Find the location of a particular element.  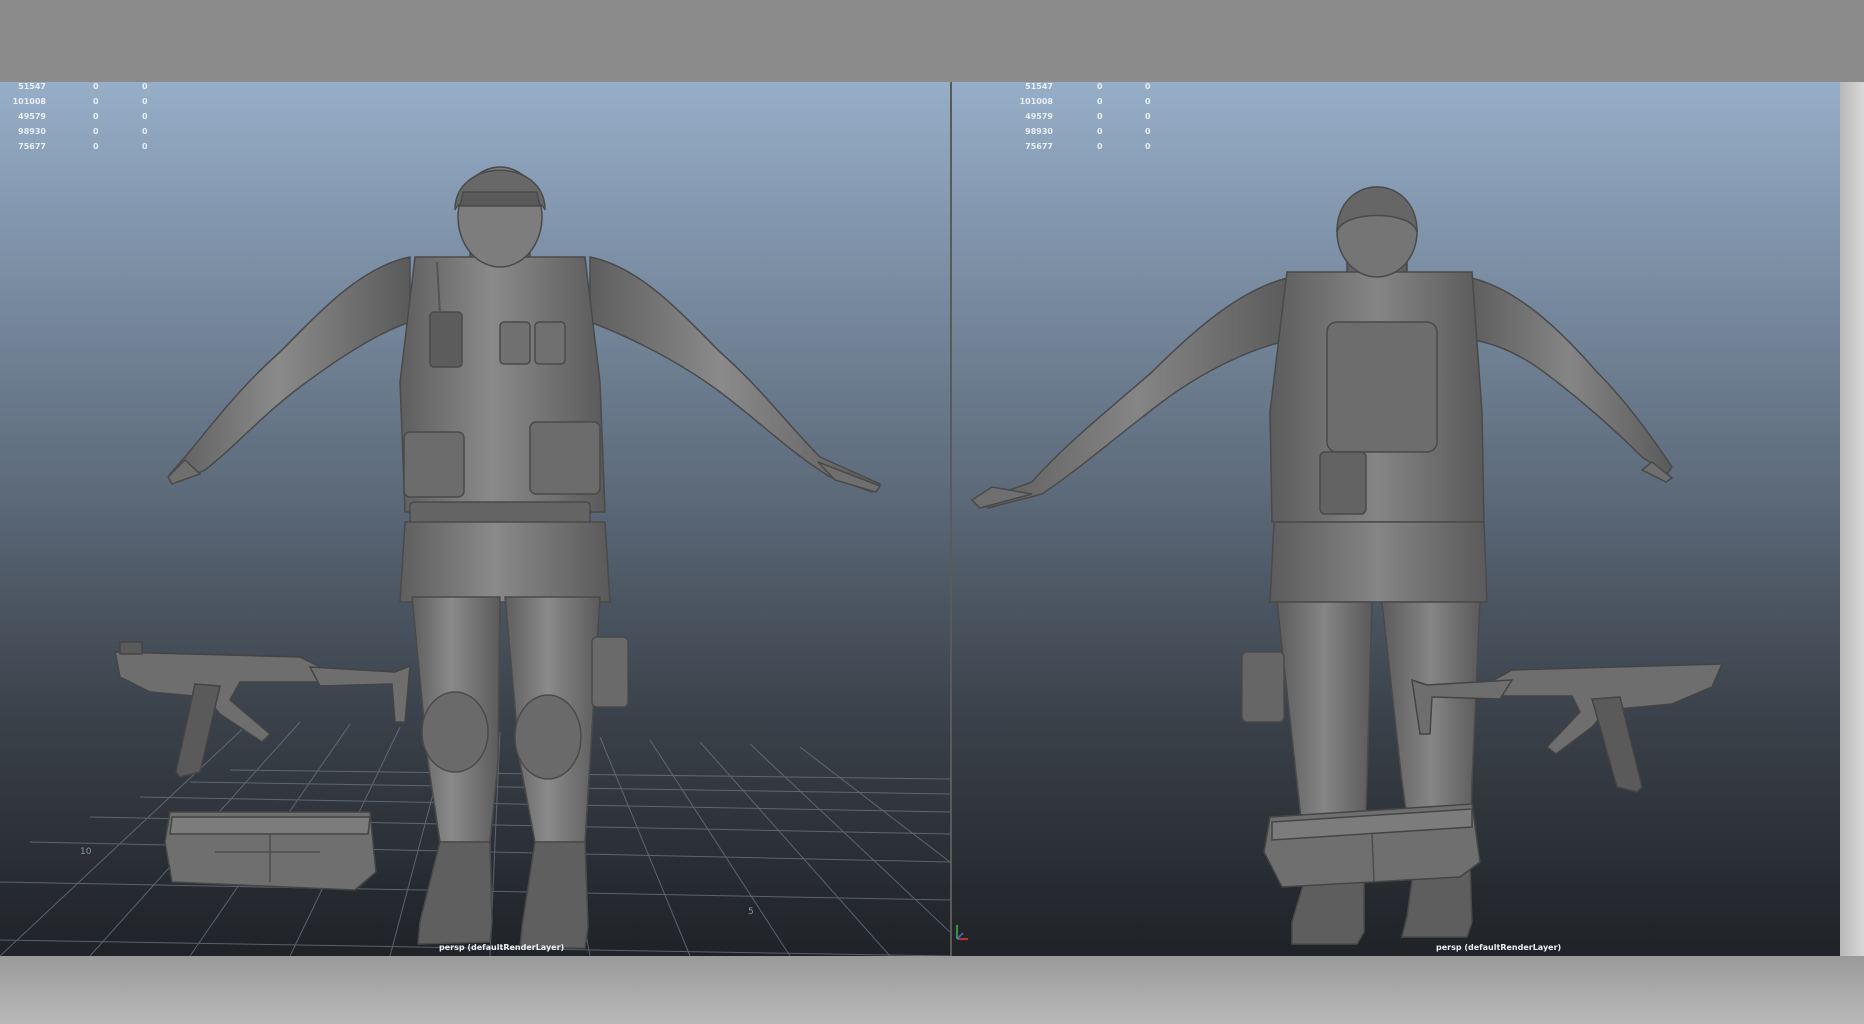

bottom-margin is located at coordinates (932, 990).